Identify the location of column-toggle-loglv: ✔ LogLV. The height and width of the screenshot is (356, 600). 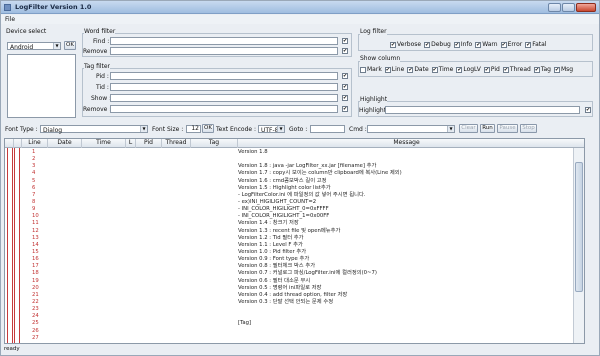
(468, 69).